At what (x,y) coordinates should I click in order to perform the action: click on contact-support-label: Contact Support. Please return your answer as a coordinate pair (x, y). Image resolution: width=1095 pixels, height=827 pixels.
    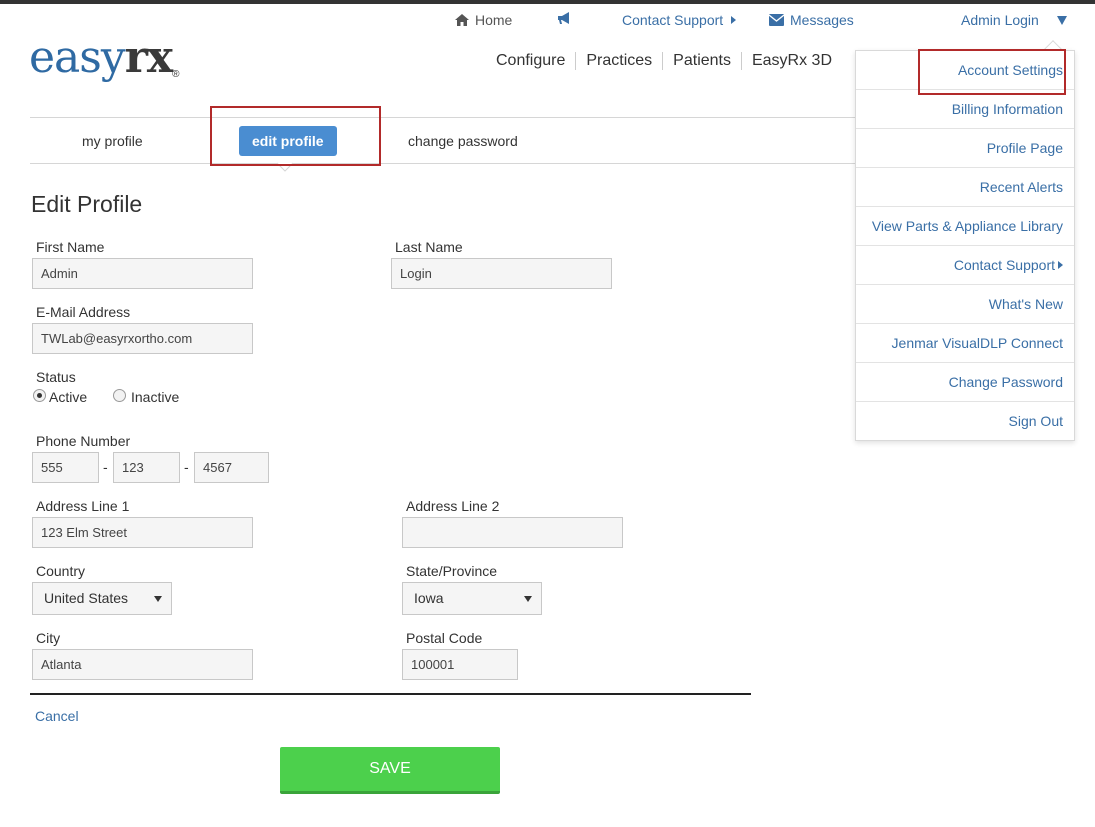
    Looking at the image, I should click on (673, 20).